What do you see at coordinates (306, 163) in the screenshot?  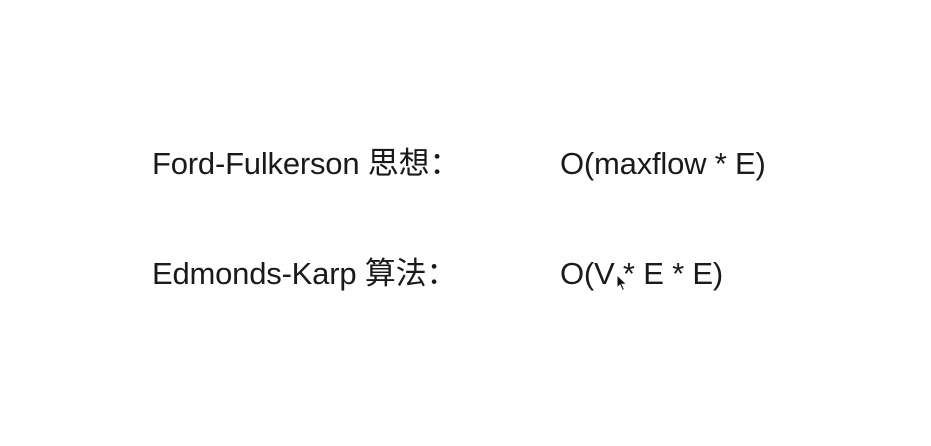 I see `algorithm-label: Ford-Fulkerson 思想：` at bounding box center [306, 163].